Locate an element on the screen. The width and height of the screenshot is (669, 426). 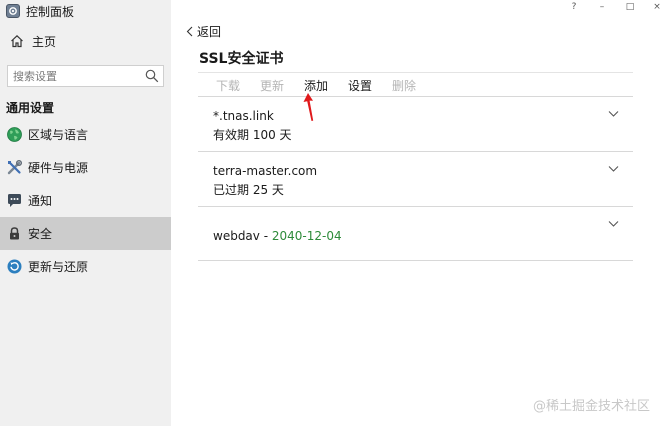
search-input is located at coordinates (75, 76).